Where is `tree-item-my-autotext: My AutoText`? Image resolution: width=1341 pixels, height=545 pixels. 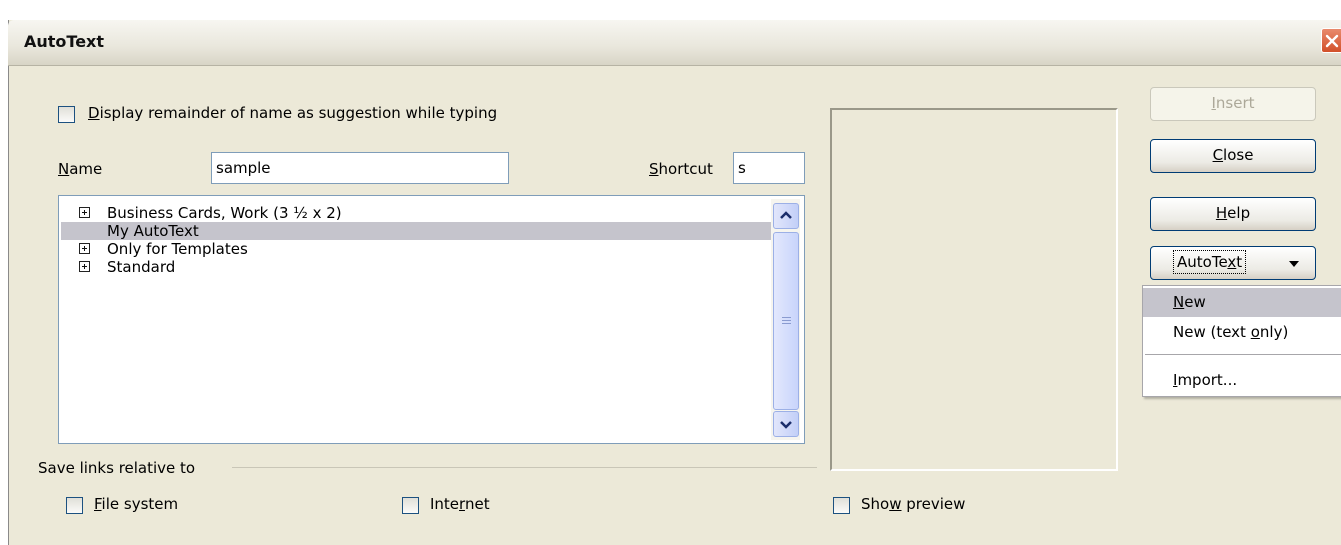 tree-item-my-autotext: My AutoText is located at coordinates (417, 231).